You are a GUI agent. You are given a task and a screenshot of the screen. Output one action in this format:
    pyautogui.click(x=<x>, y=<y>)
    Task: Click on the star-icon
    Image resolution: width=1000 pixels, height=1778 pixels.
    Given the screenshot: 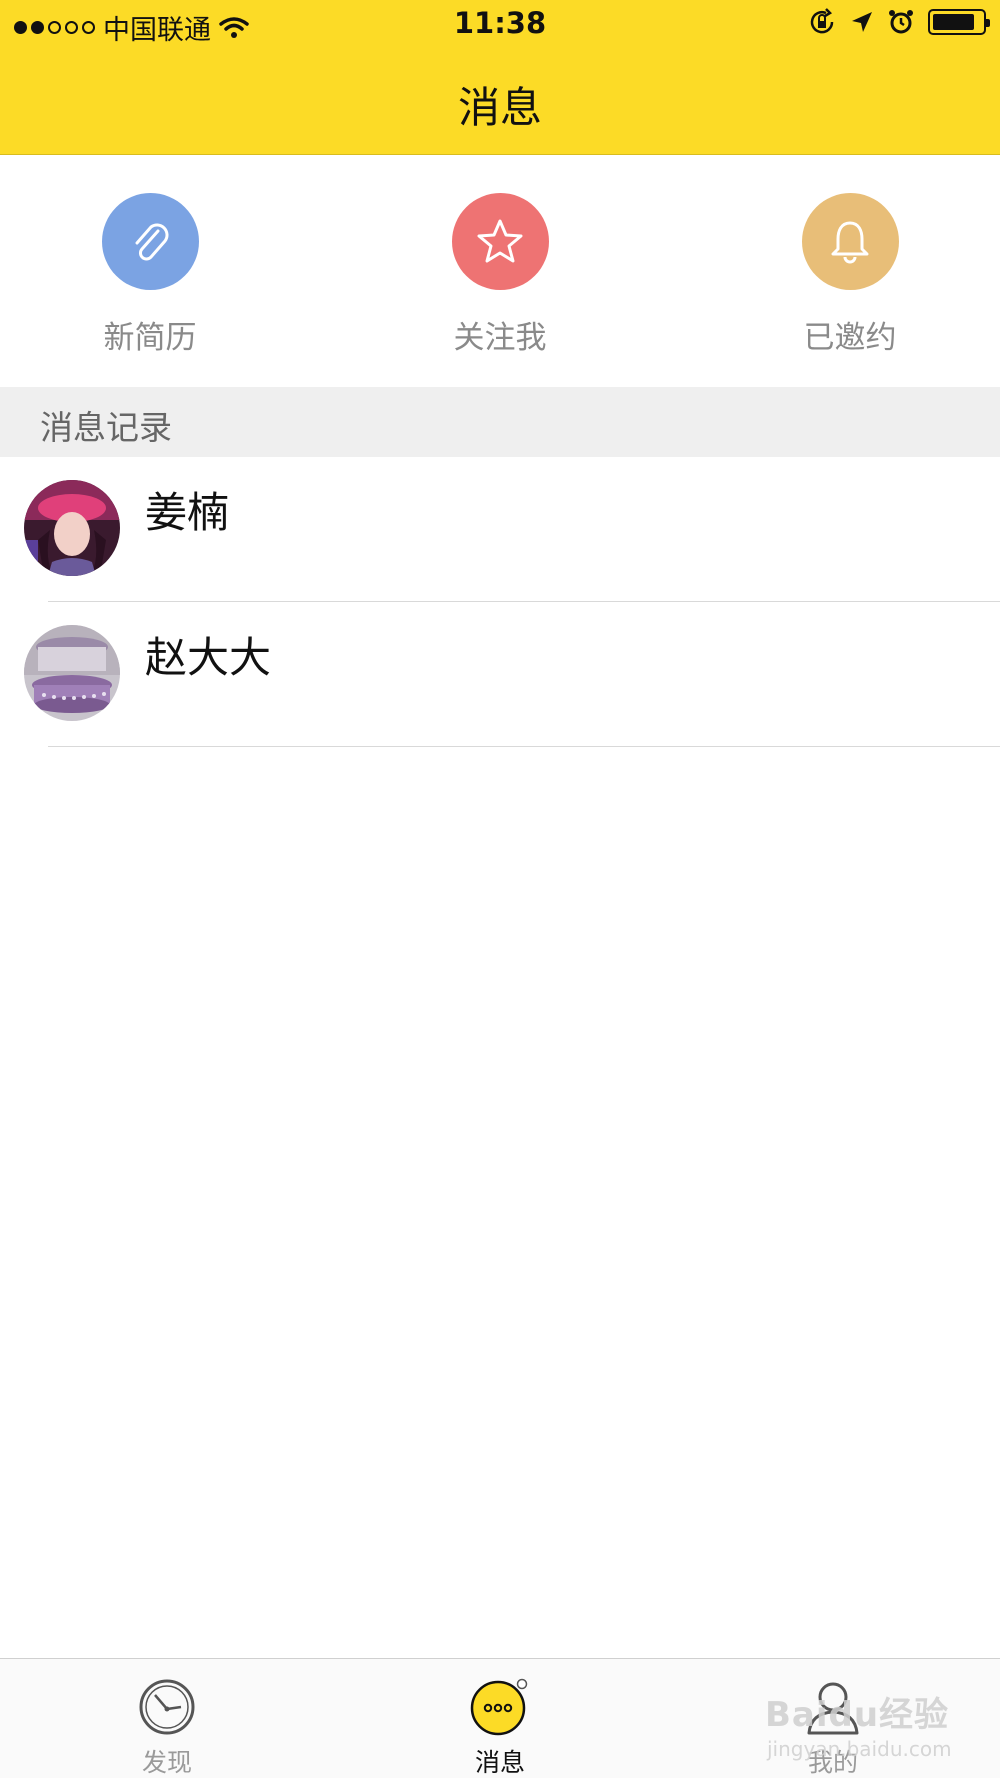 What is the action you would take?
    pyautogui.click(x=500, y=241)
    